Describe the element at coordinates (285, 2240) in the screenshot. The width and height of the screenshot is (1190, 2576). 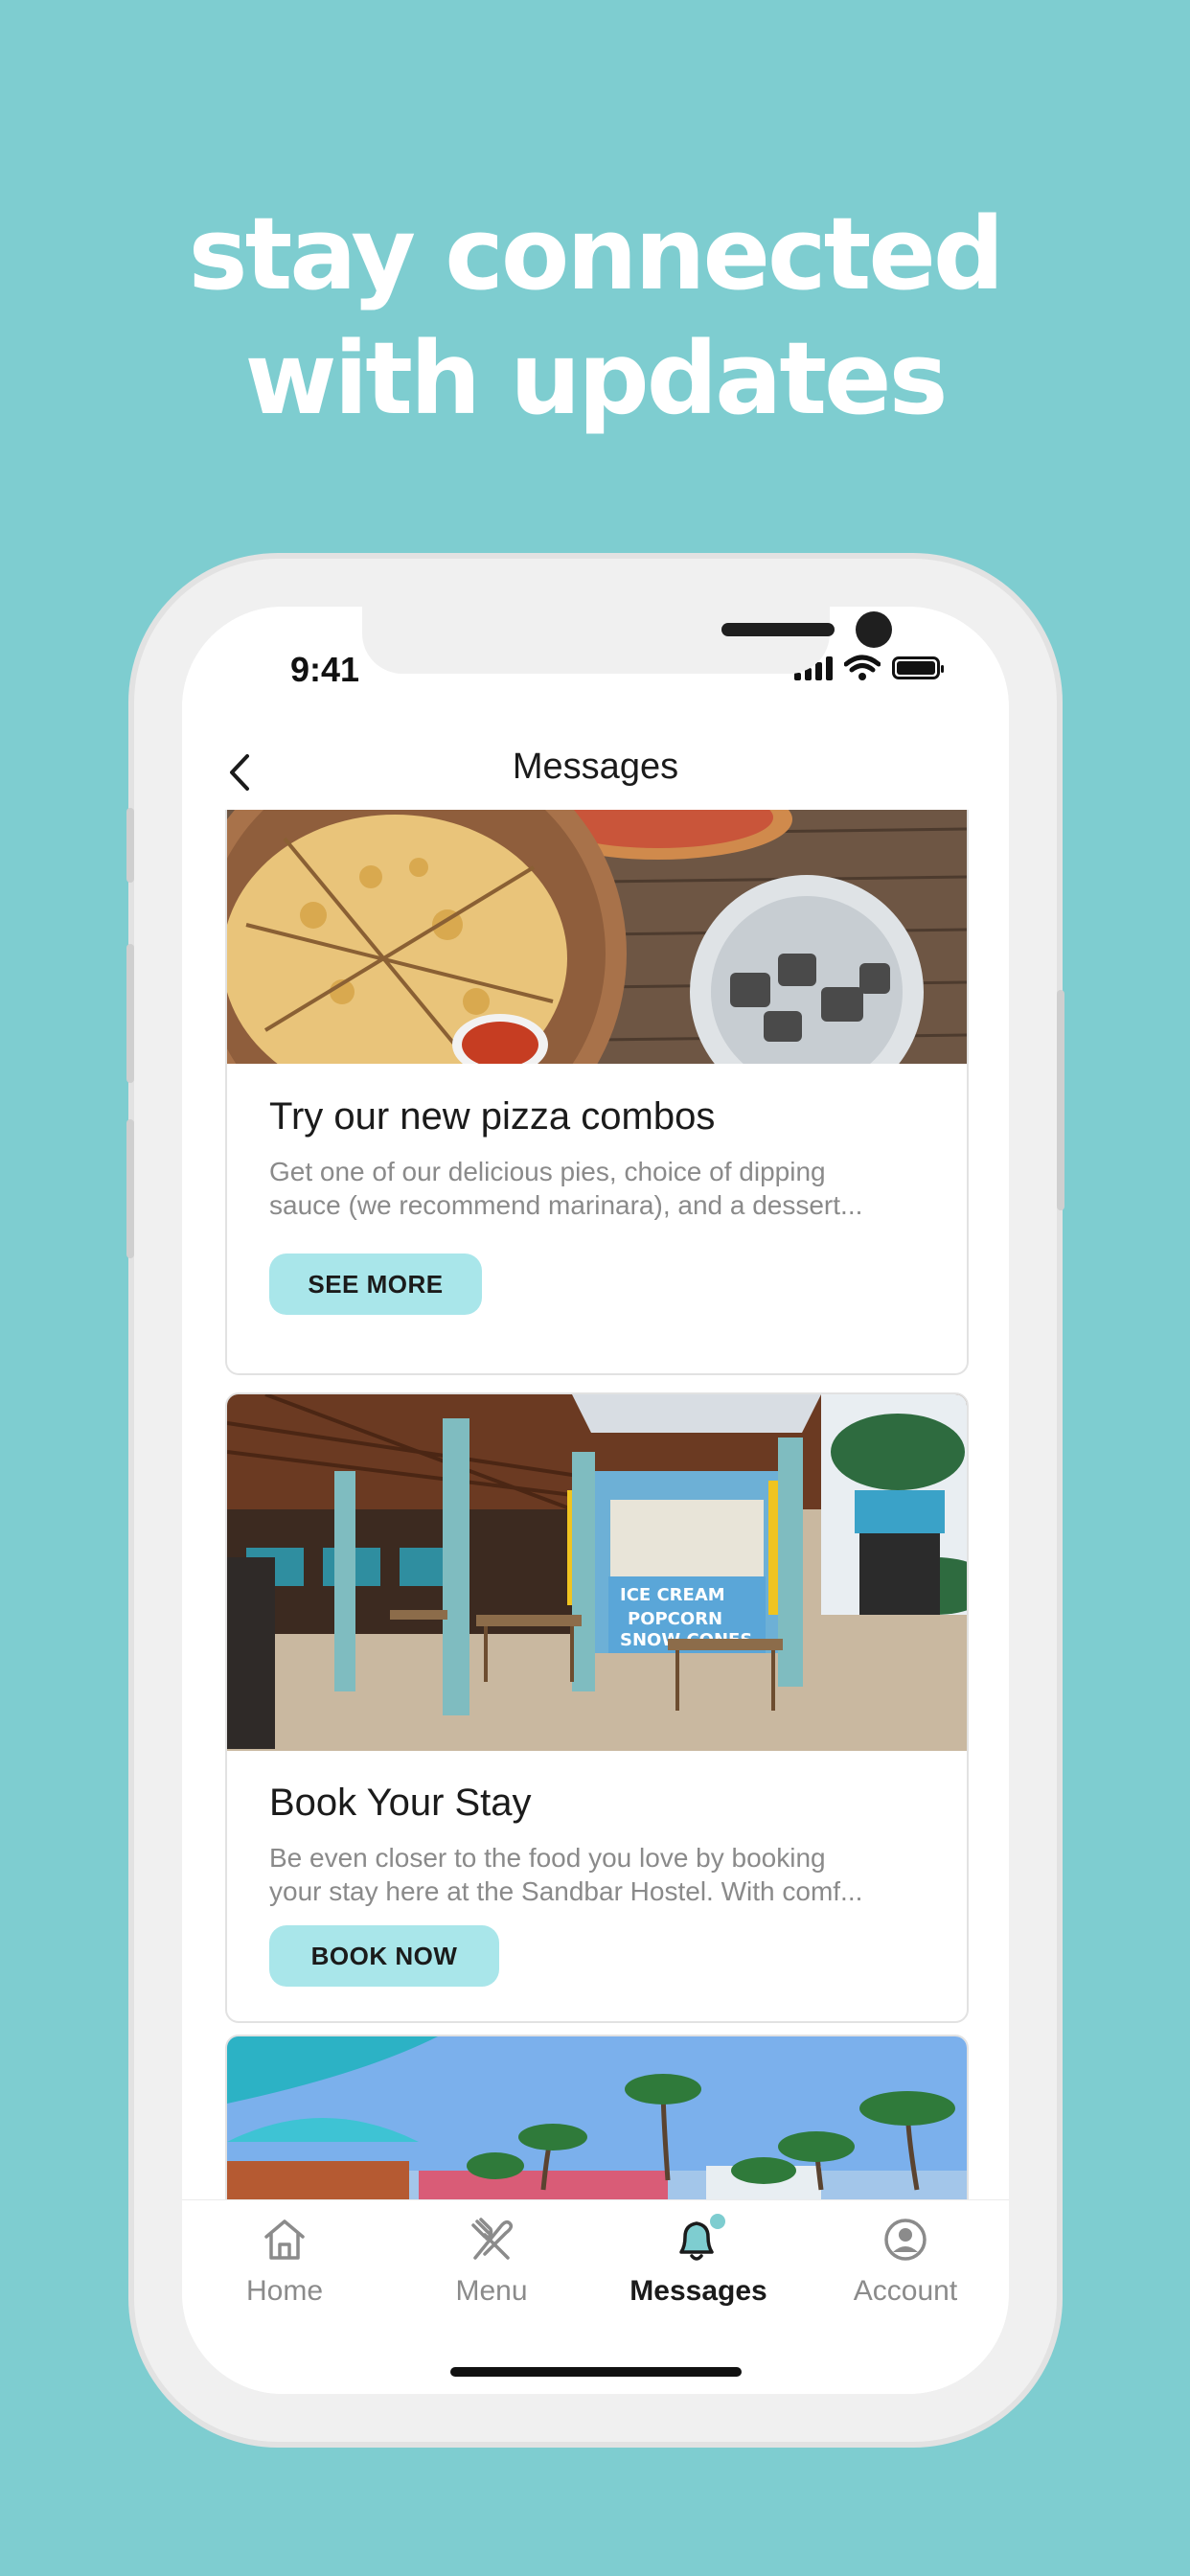
I see `home-icon` at that location.